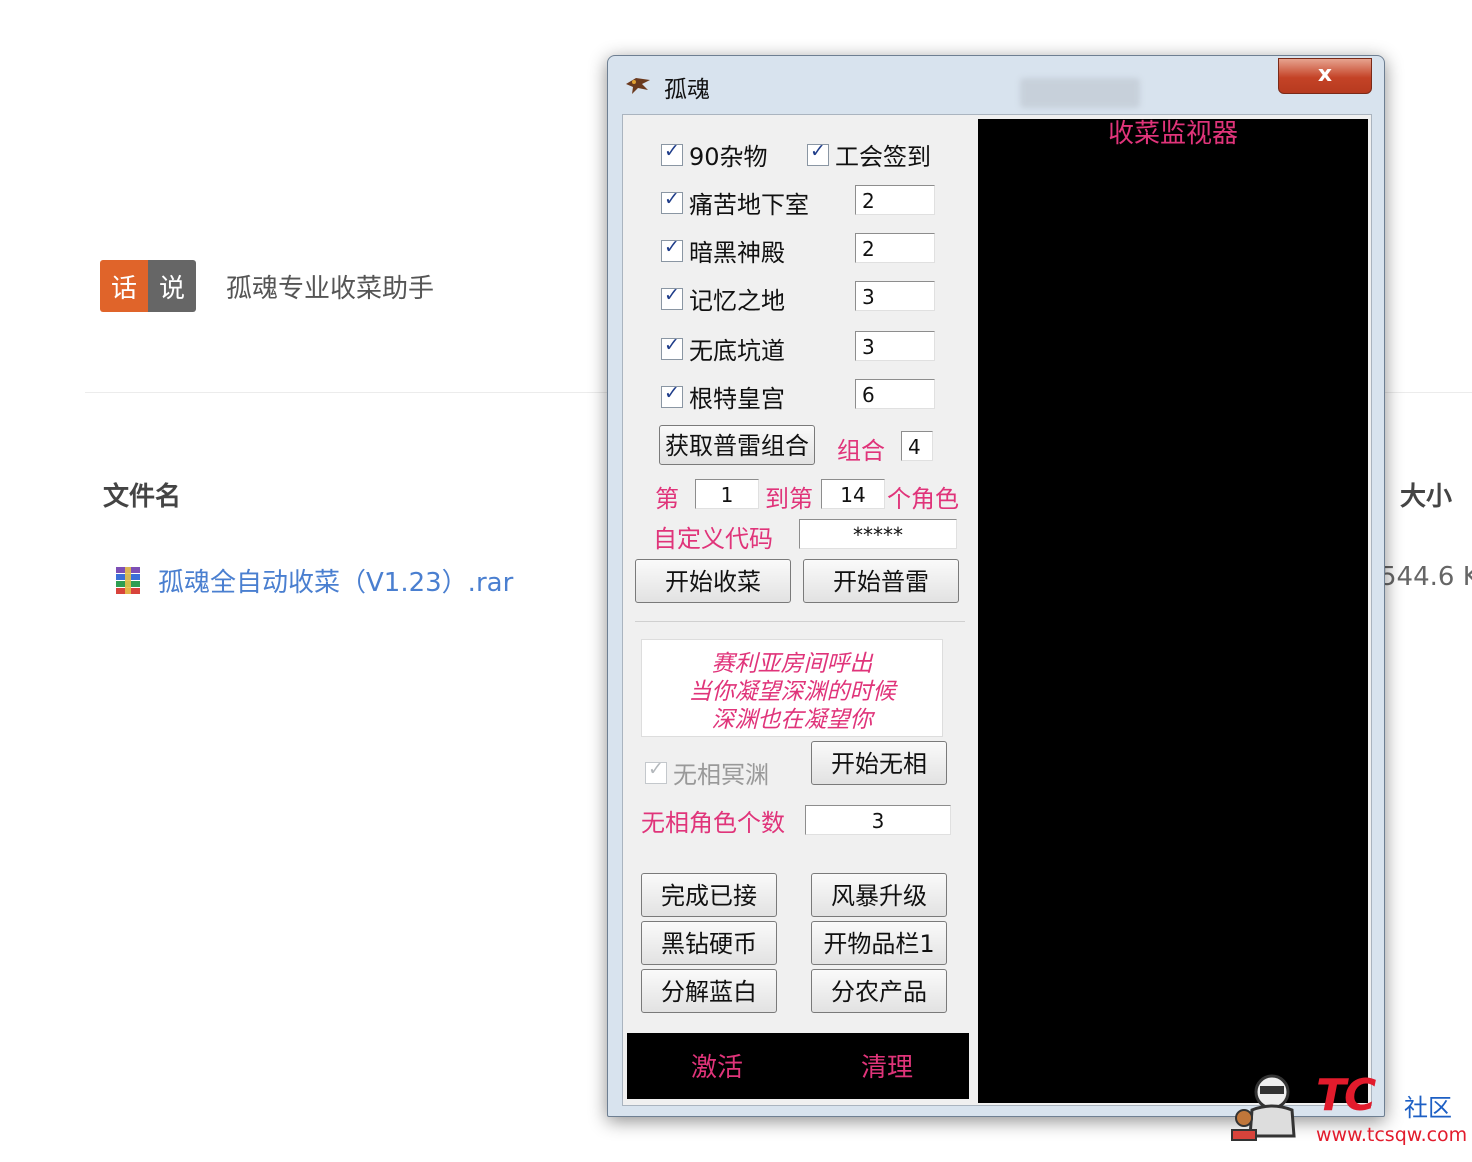 This screenshot has height=1162, width=1472. I want to click on mascot-icon, so click(1263, 1107).